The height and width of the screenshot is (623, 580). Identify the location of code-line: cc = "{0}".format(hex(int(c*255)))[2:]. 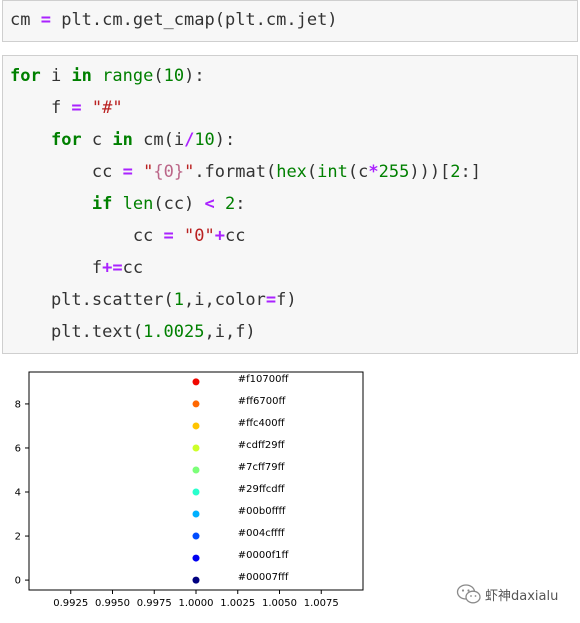
(245, 172).